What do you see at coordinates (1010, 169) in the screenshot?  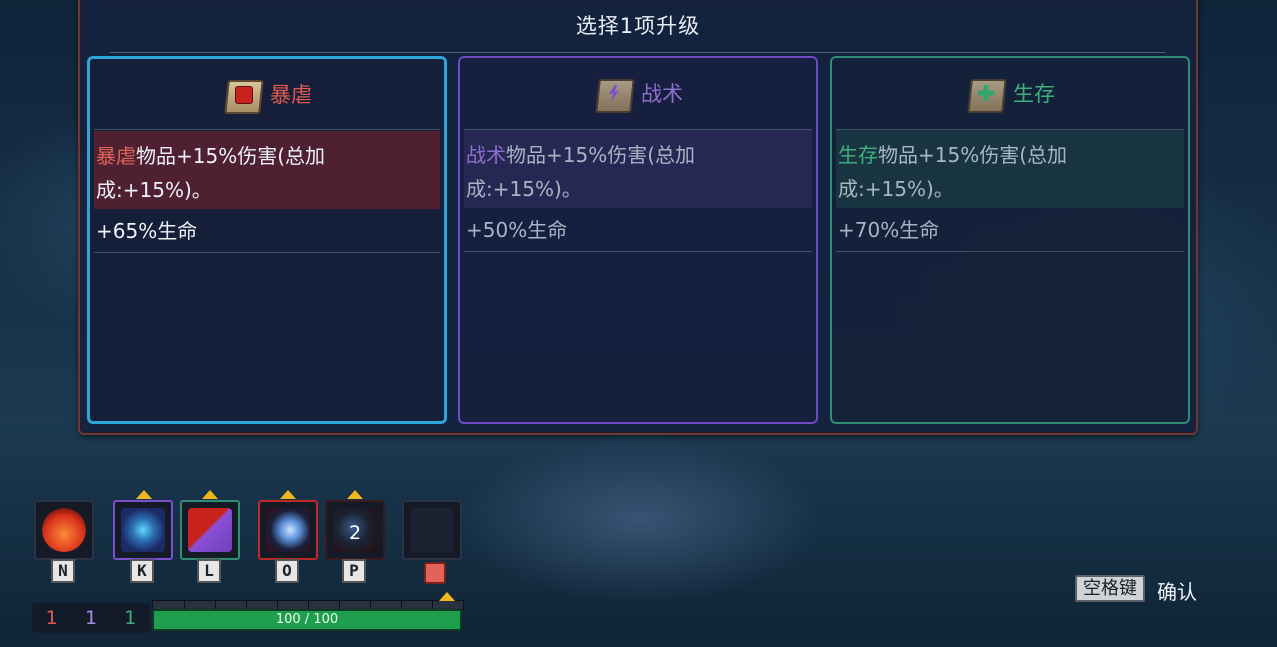 I see `card-description: 生存物品+15%伤害(总加成:+15%)。` at bounding box center [1010, 169].